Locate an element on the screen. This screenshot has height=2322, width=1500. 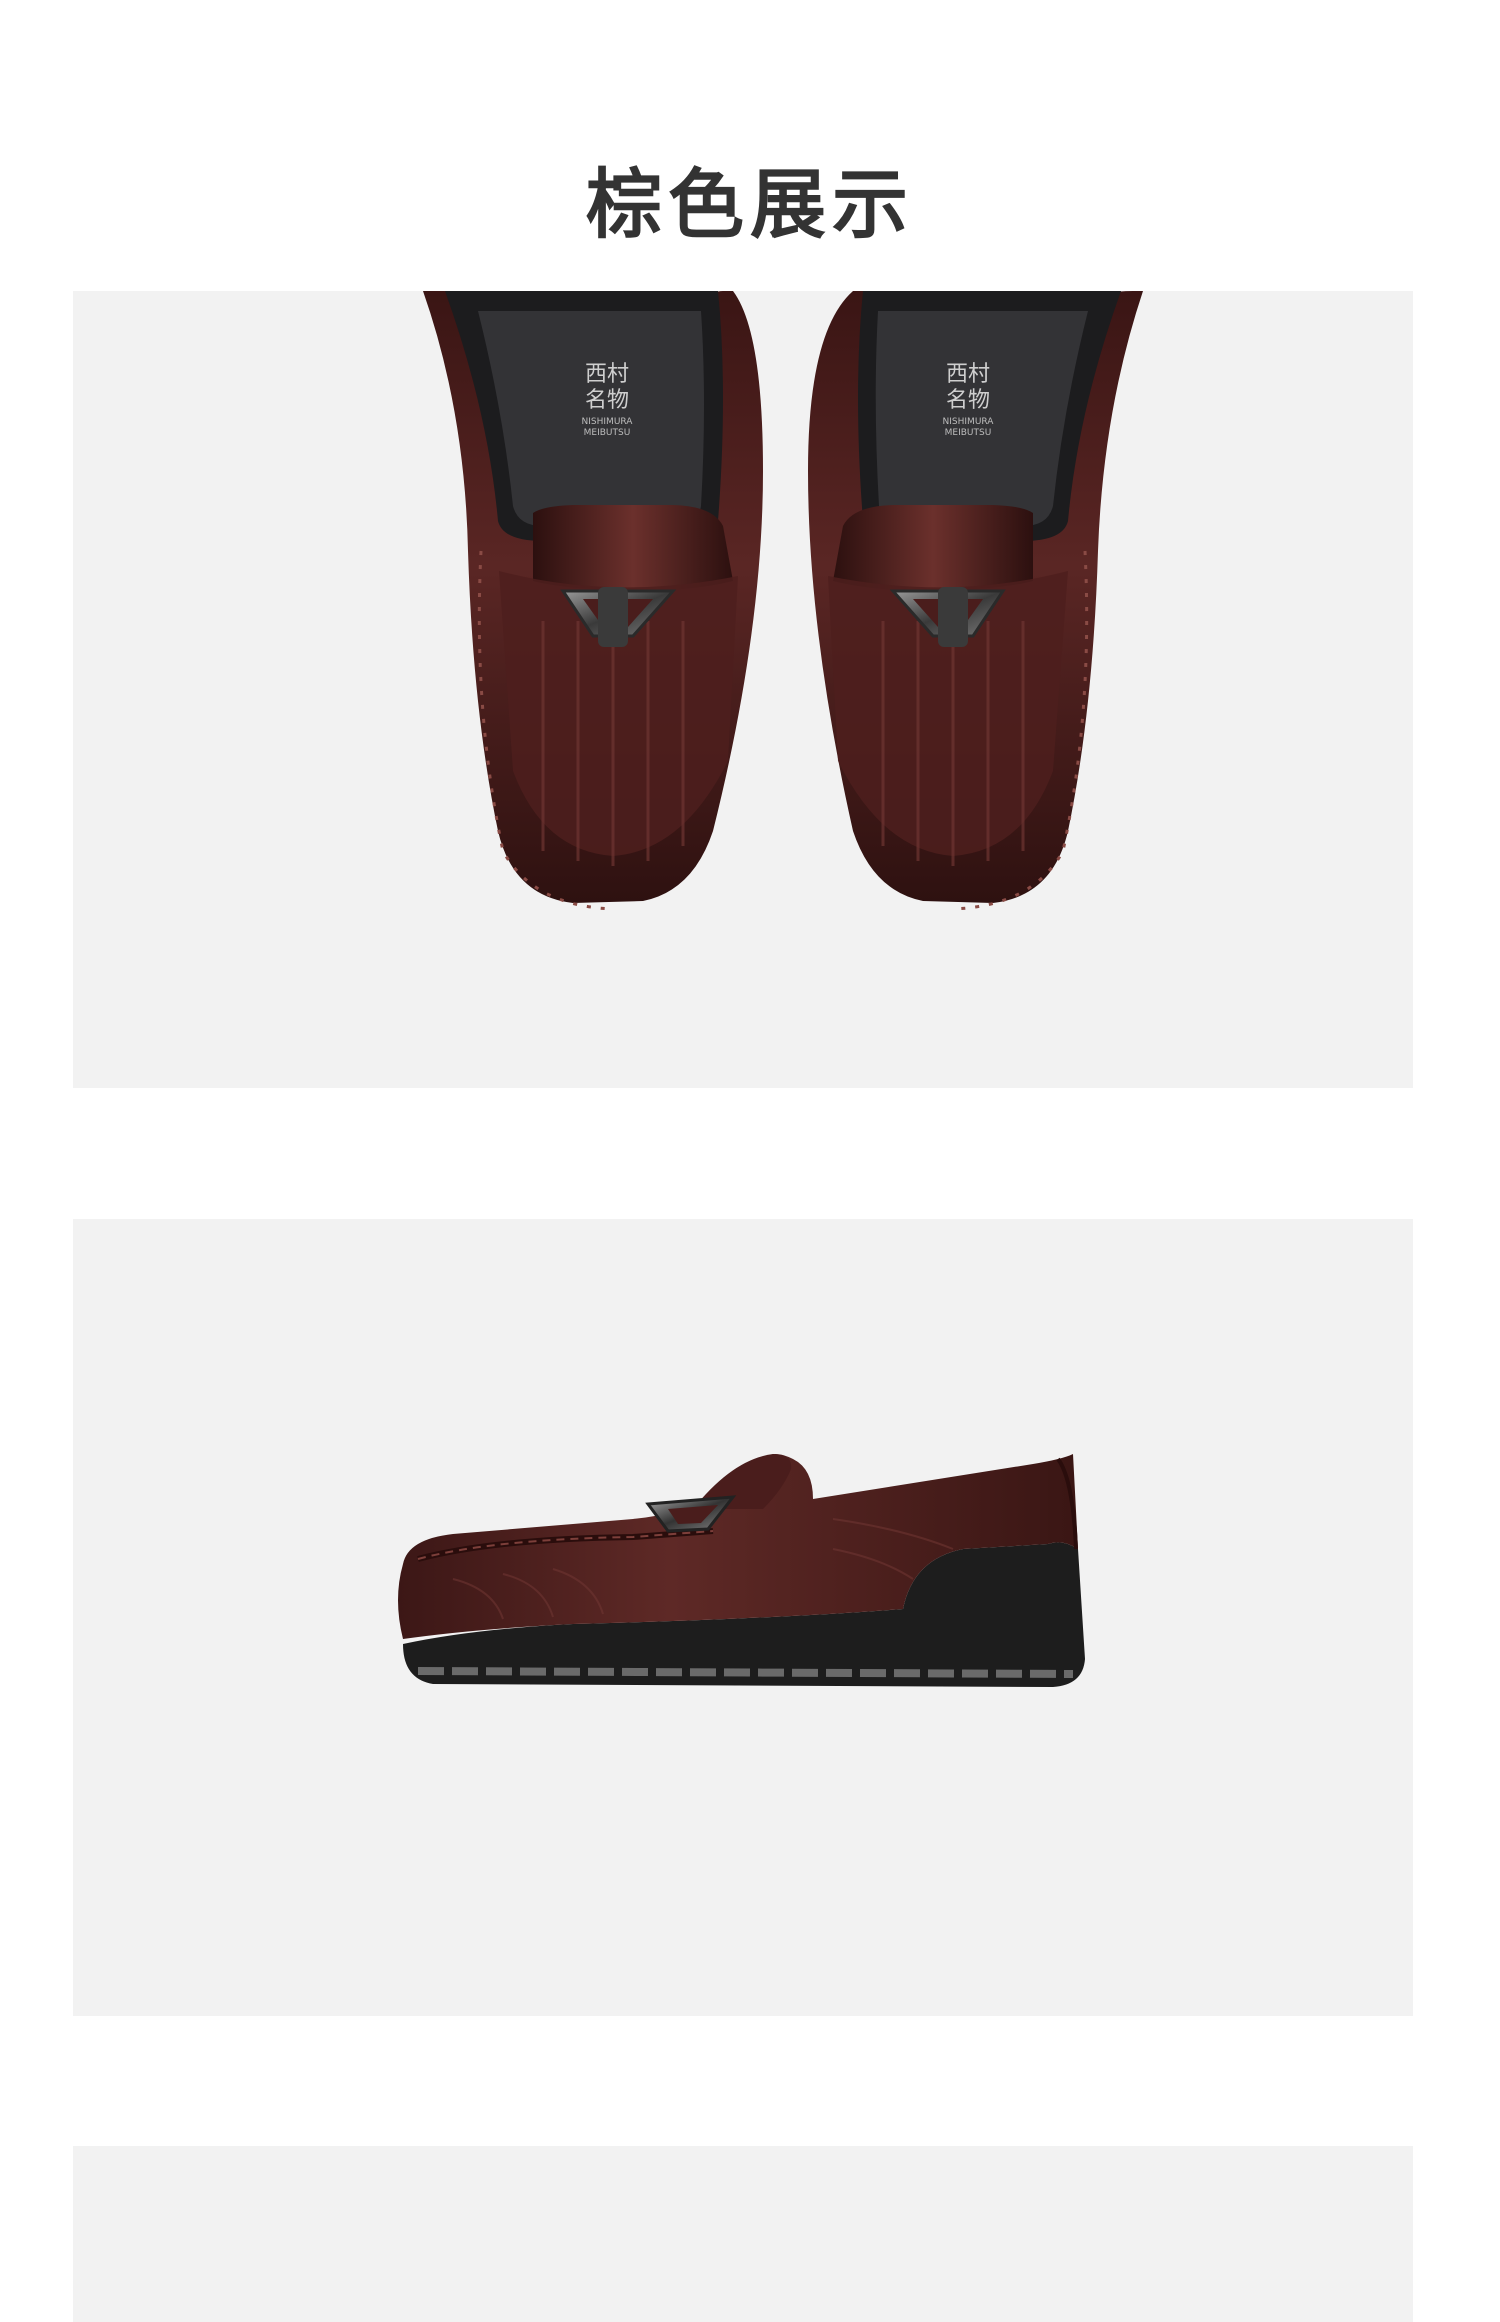
side-shoe is located at coordinates (741, 1570).